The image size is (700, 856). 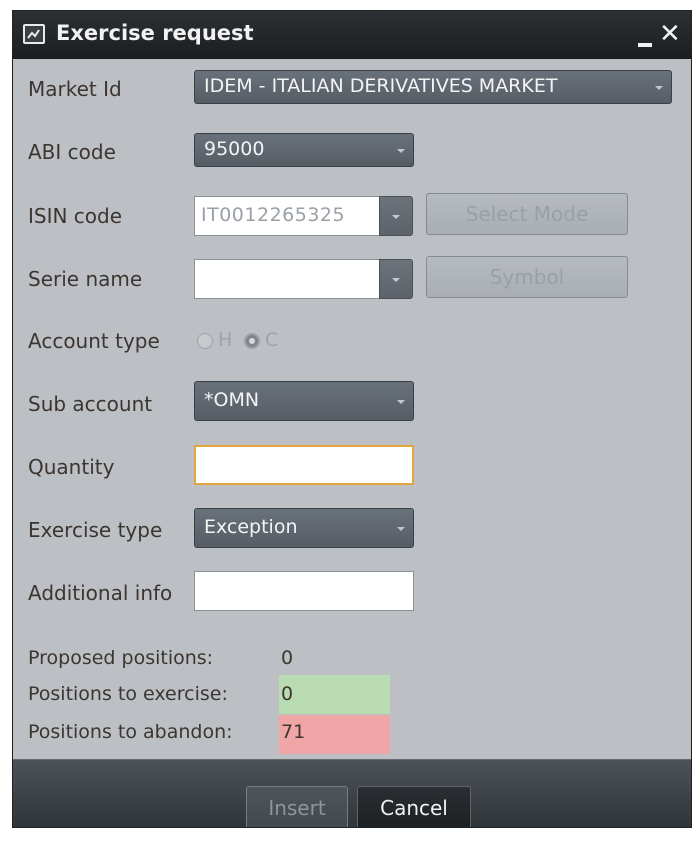 I want to click on account-type-h-radio, so click(x=205, y=341).